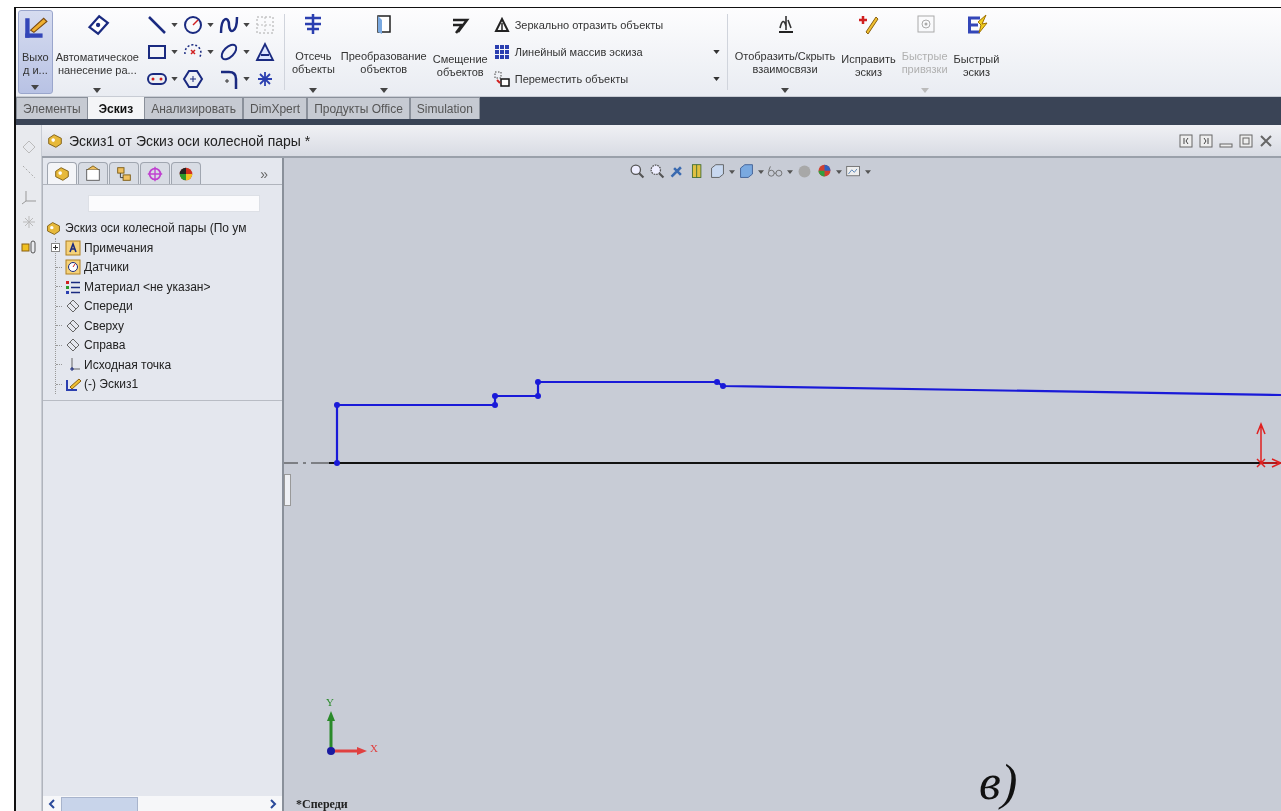 Image resolution: width=1281 pixels, height=811 pixels. I want to click on panel-tab, so click(186, 173).